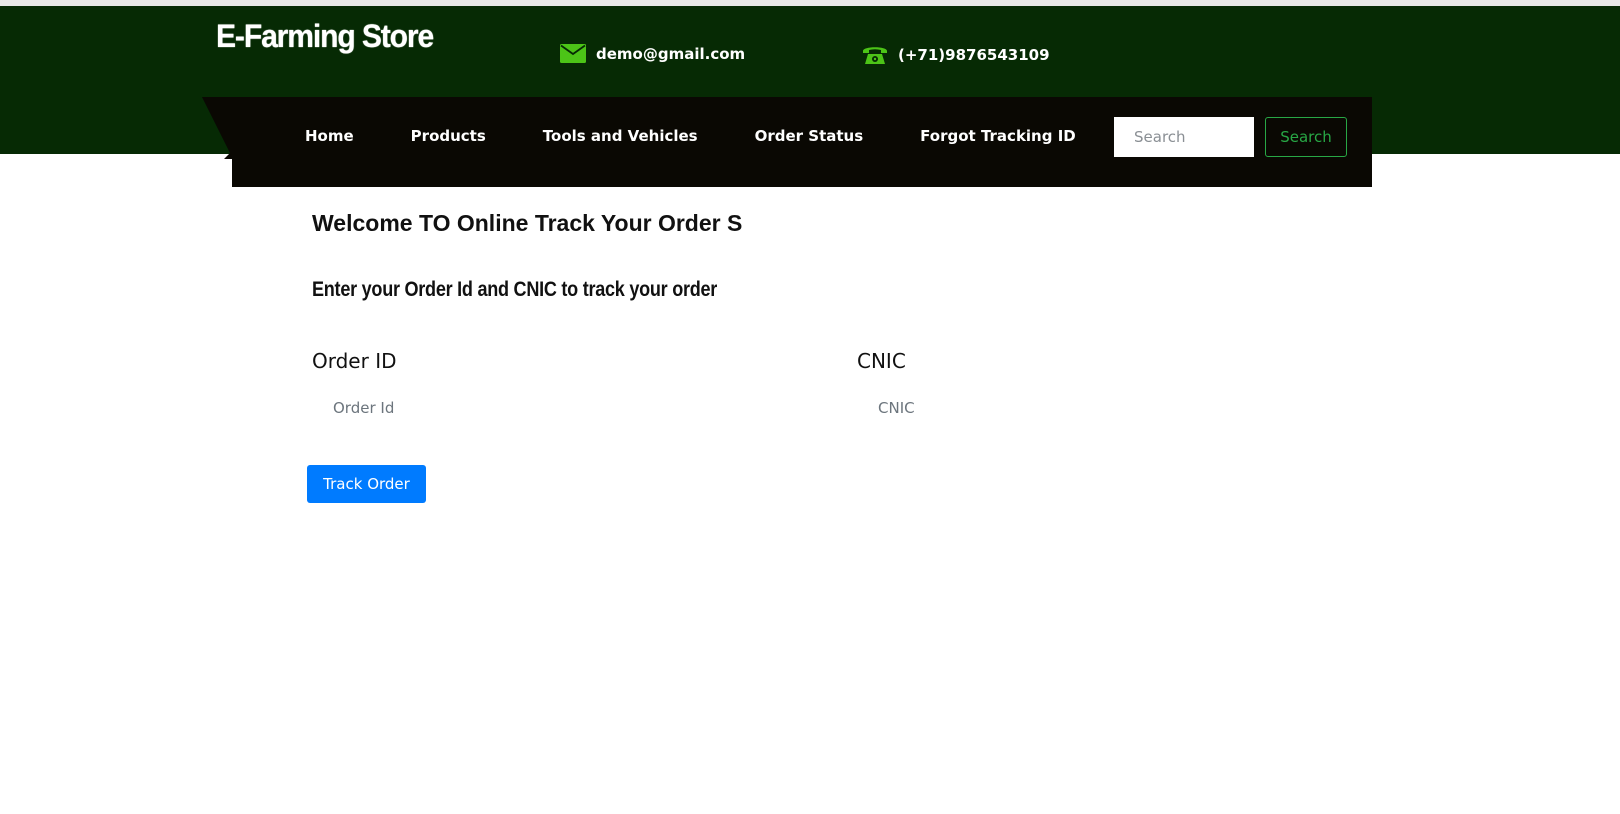 The height and width of the screenshot is (814, 1620). Describe the element at coordinates (329, 136) in the screenshot. I see `nav-home: Home` at that location.